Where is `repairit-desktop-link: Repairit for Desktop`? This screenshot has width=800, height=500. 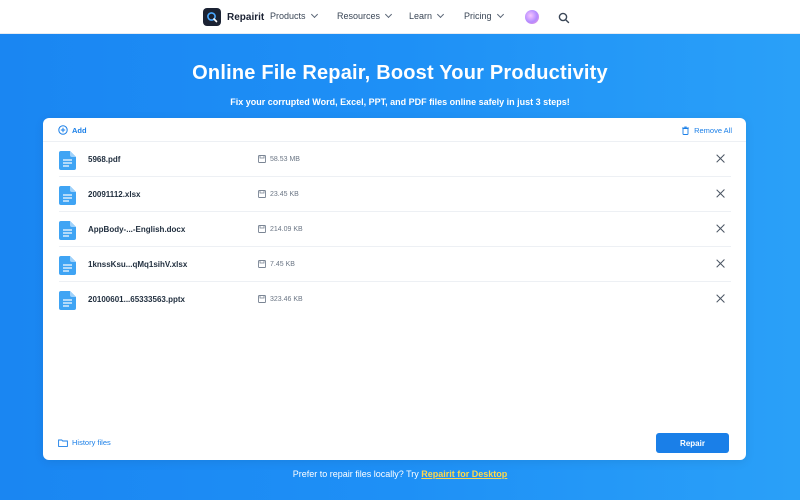
repairit-desktop-link: Repairit for Desktop is located at coordinates (464, 474).